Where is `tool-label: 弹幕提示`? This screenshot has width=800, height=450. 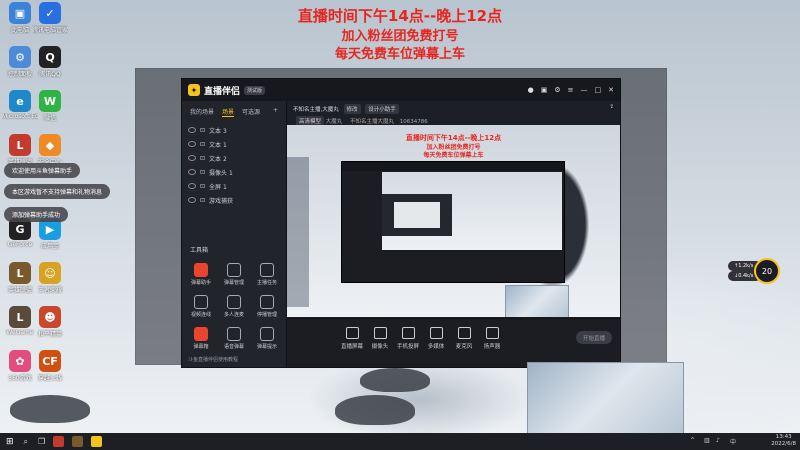 tool-label: 弹幕提示 is located at coordinates (266, 347).